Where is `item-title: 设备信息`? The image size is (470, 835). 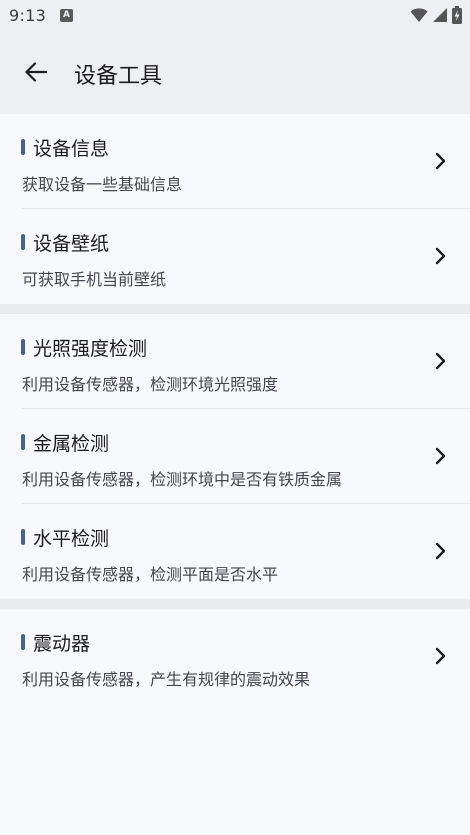 item-title: 设备信息 is located at coordinates (71, 149).